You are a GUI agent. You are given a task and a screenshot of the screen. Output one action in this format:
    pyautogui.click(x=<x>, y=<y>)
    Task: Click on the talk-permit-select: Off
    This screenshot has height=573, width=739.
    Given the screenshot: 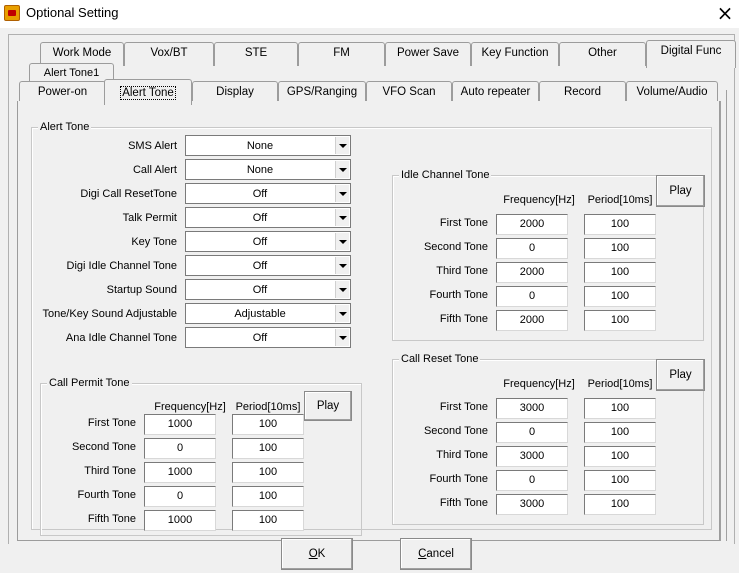 What is the action you would take?
    pyautogui.click(x=268, y=217)
    